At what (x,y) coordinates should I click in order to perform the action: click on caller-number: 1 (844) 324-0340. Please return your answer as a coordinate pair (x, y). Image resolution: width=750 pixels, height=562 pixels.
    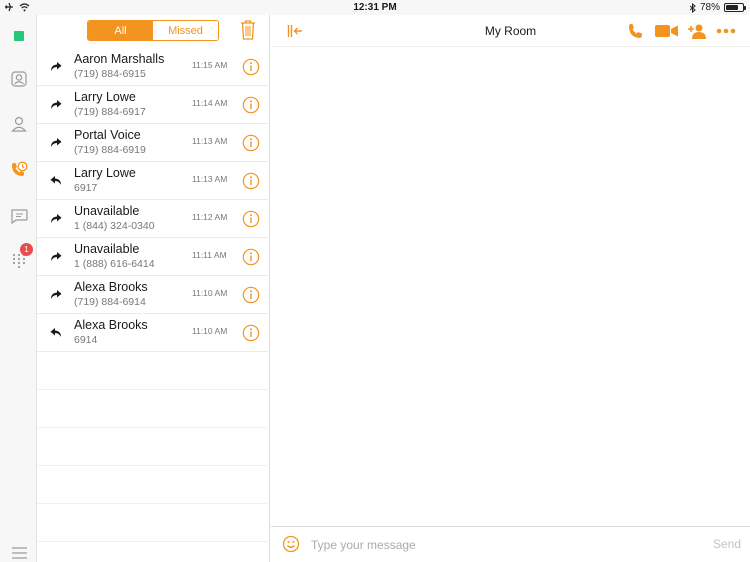
    Looking at the image, I should click on (114, 226).